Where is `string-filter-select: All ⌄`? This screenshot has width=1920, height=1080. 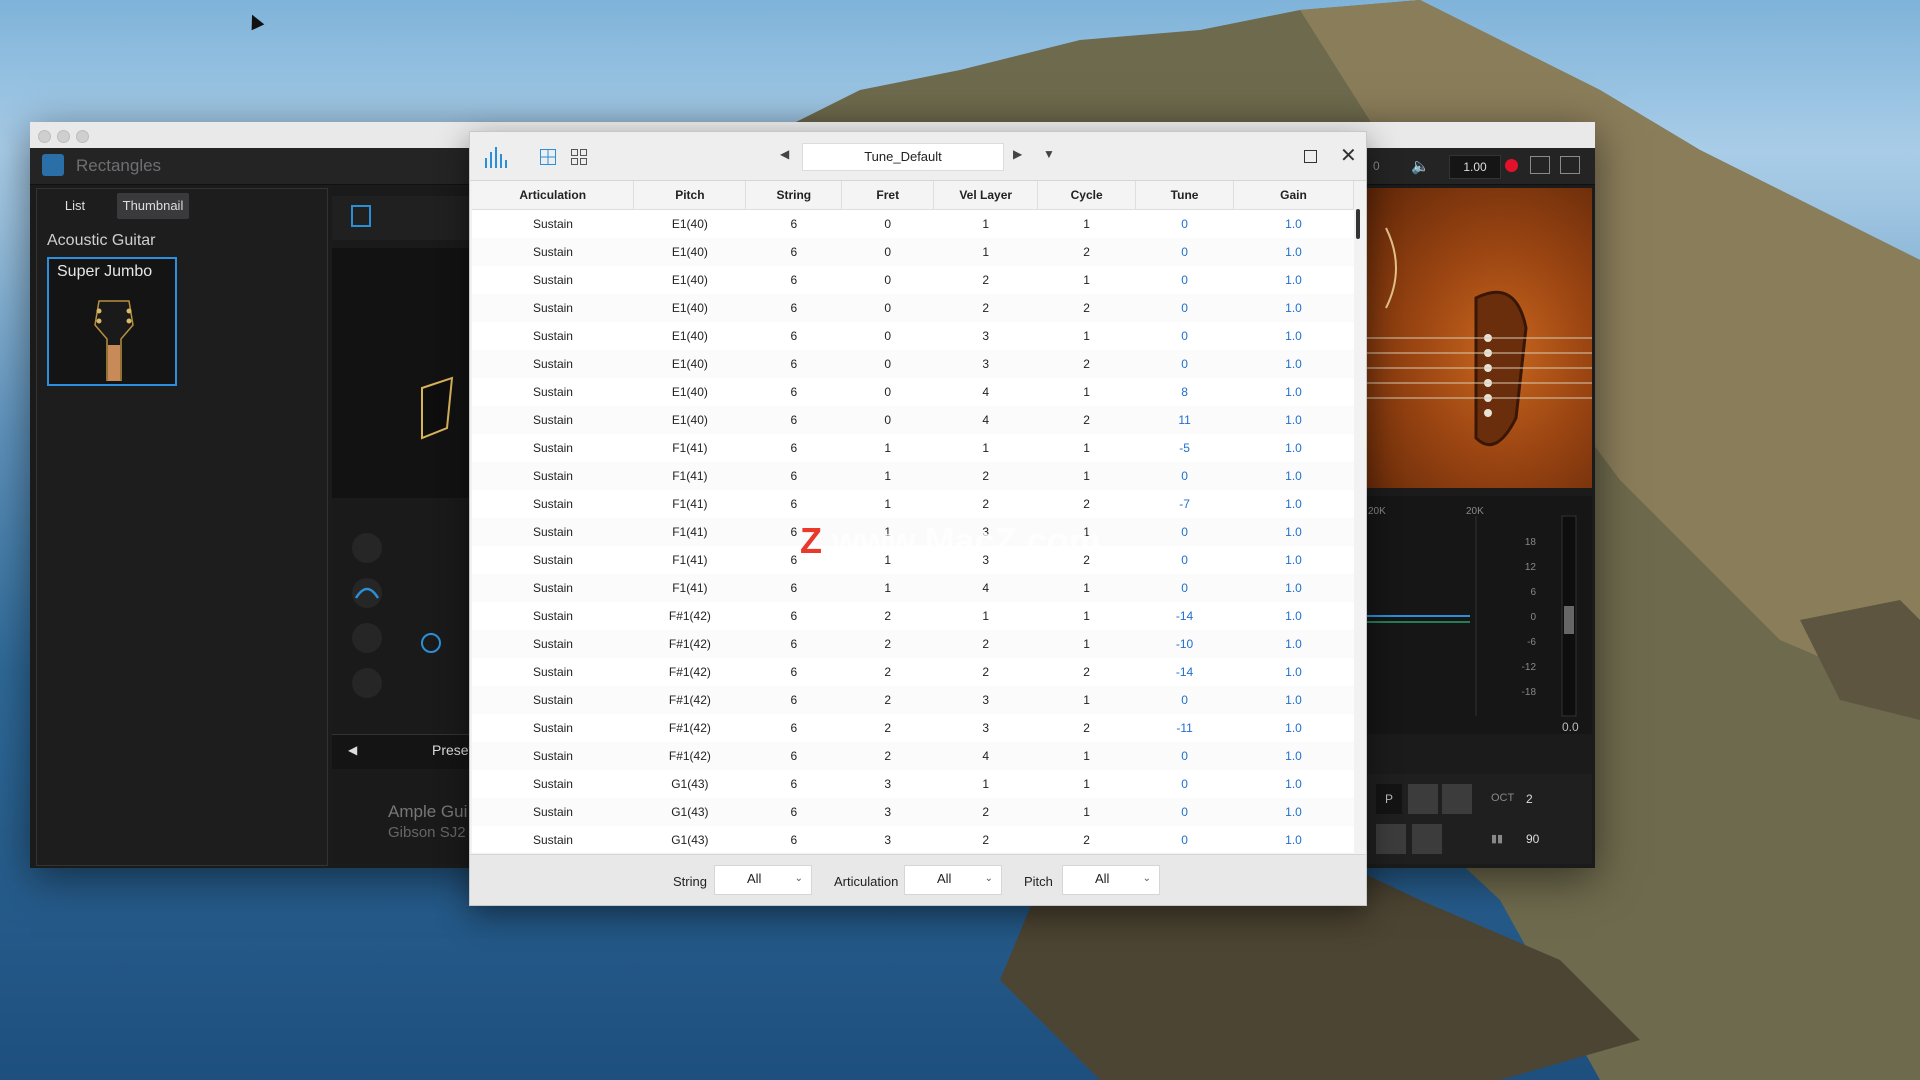 string-filter-select: All ⌄ is located at coordinates (763, 880).